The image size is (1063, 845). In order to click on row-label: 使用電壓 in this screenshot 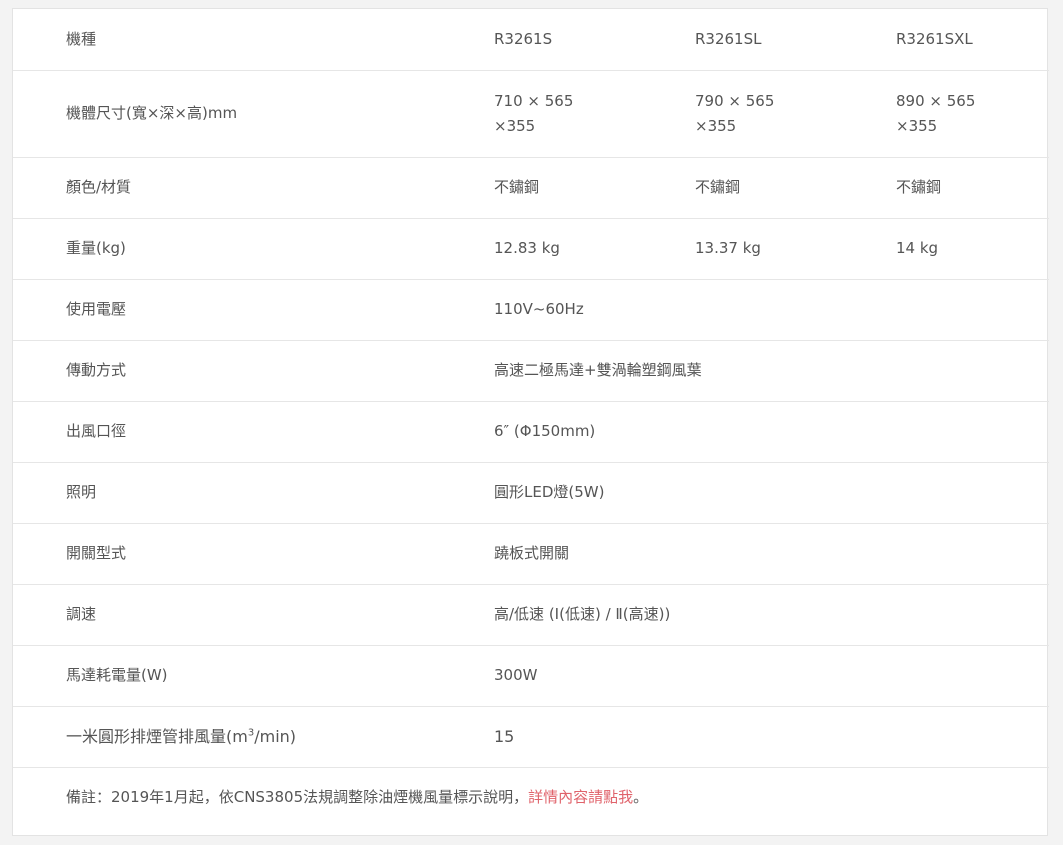, I will do `click(253, 310)`.